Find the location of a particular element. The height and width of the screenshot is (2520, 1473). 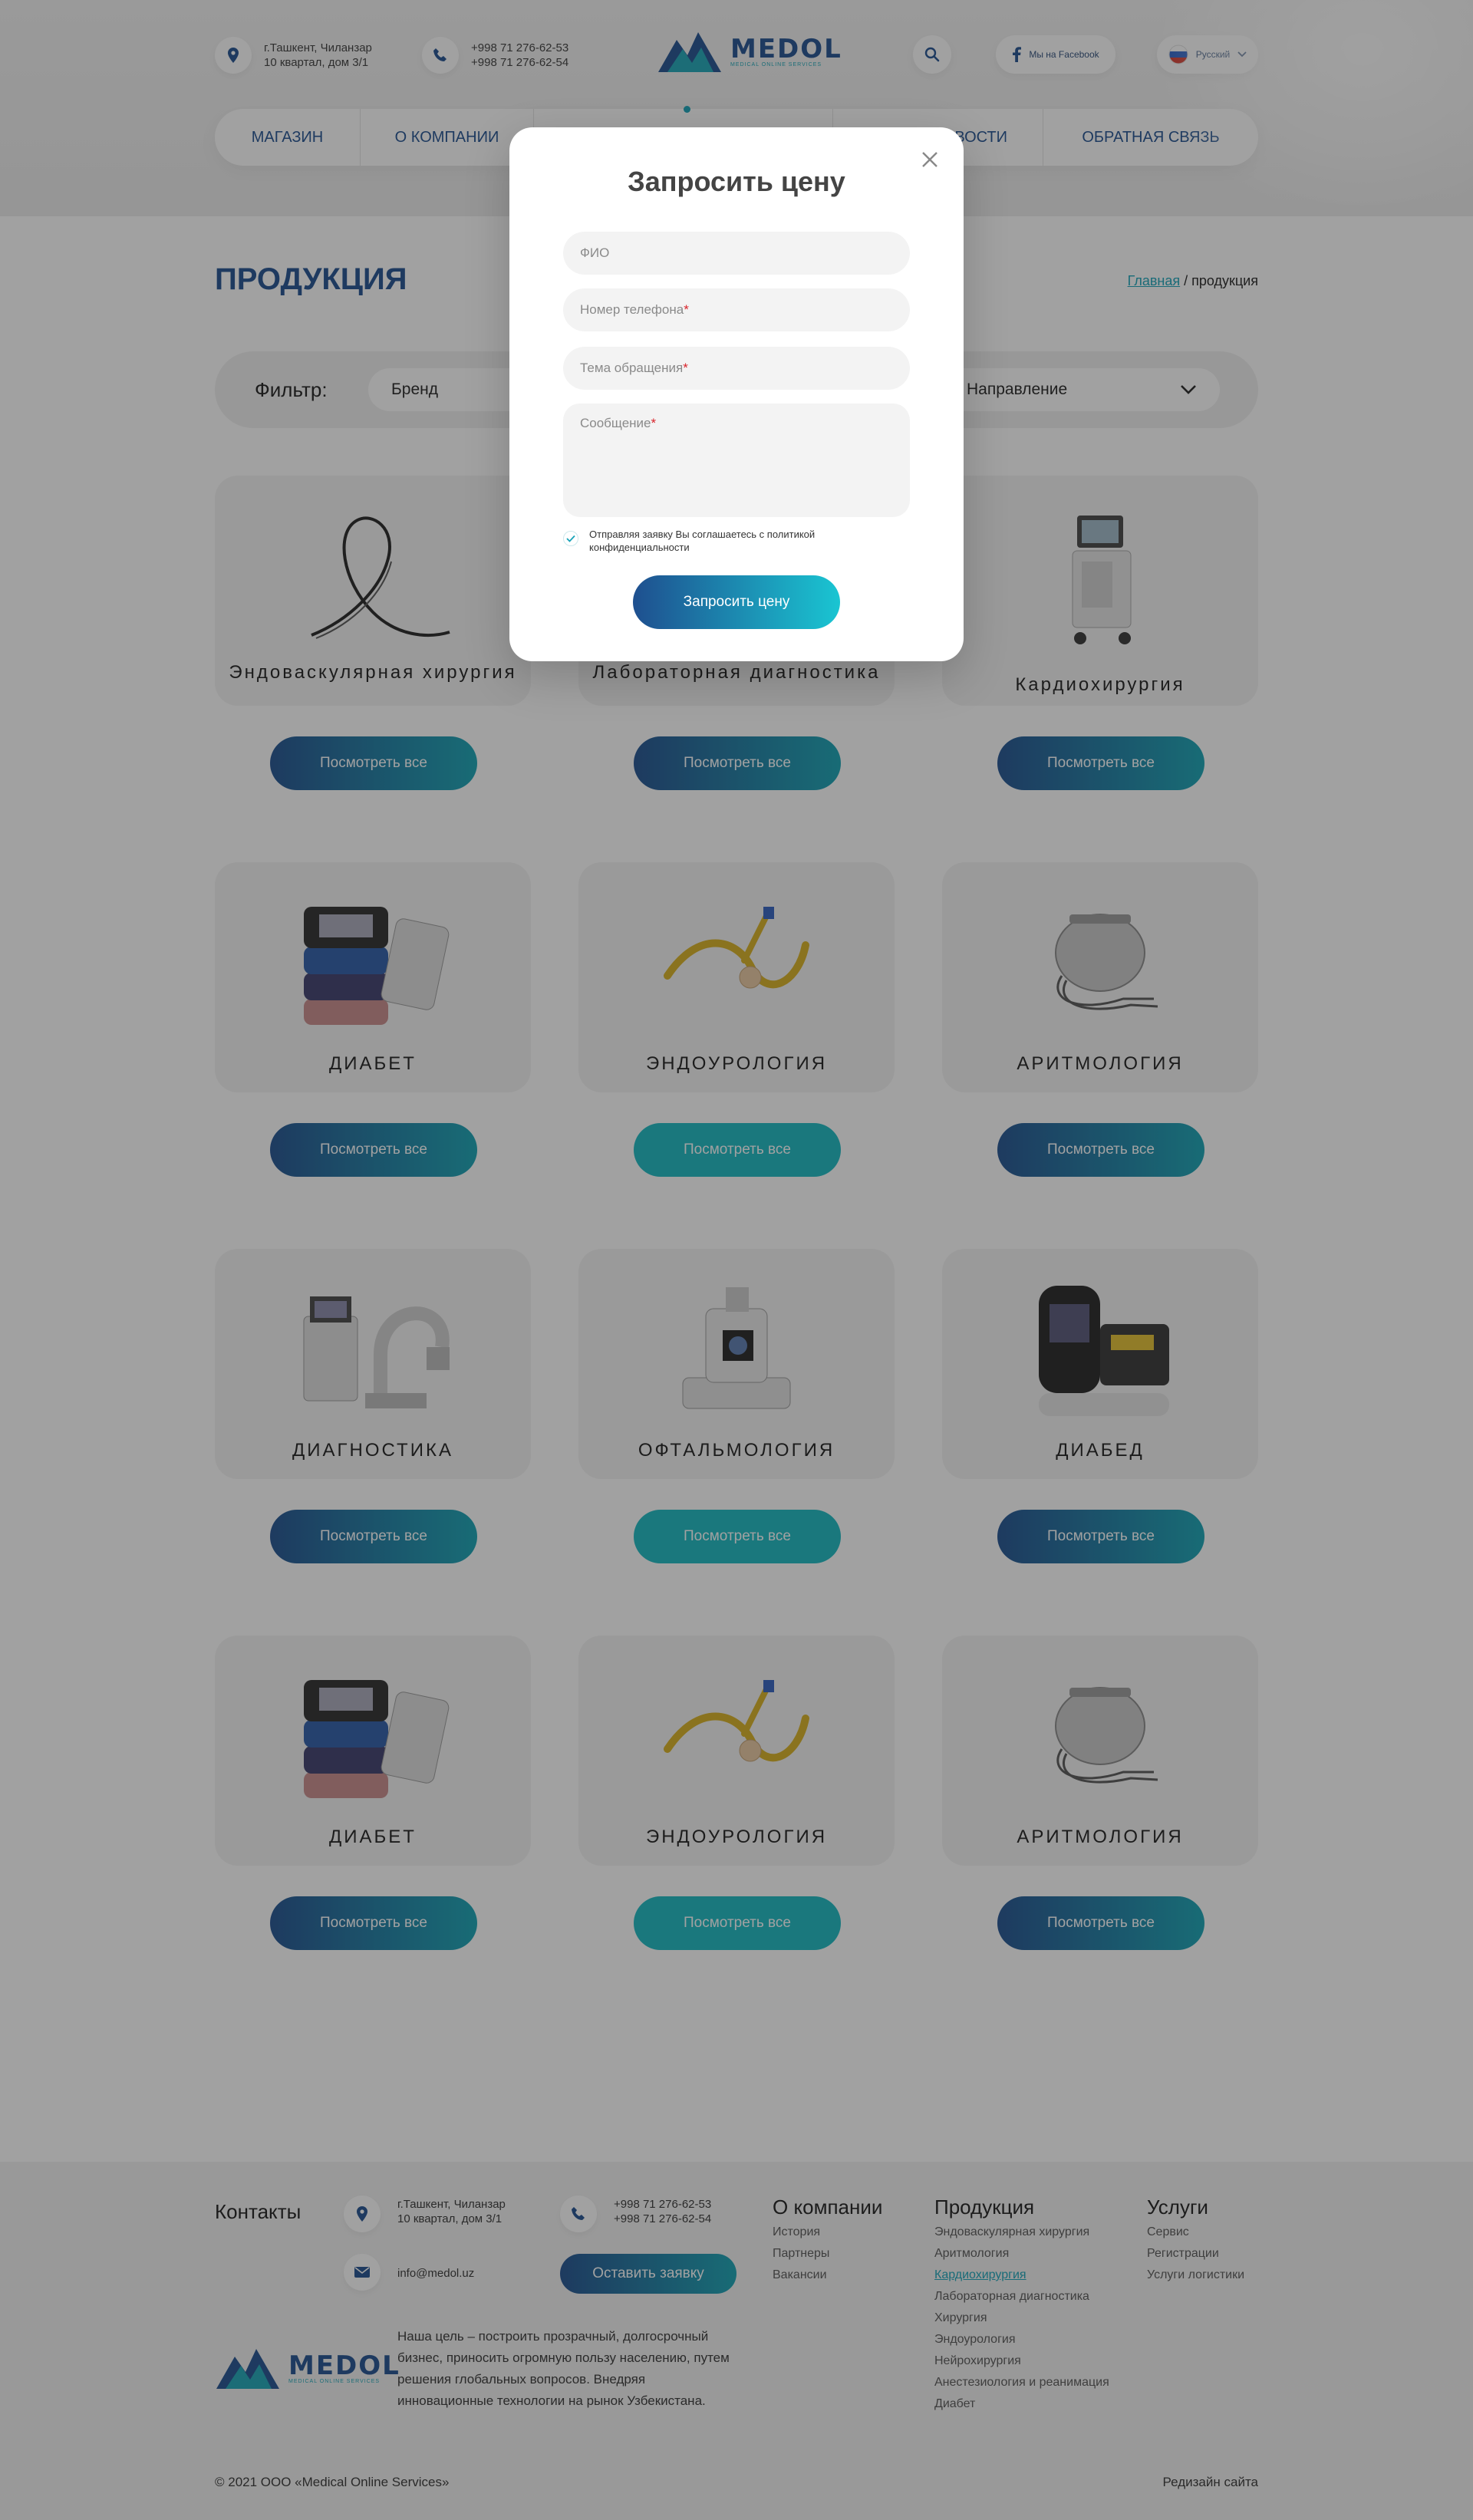

message-placeholder: Сообщение is located at coordinates (615, 423).